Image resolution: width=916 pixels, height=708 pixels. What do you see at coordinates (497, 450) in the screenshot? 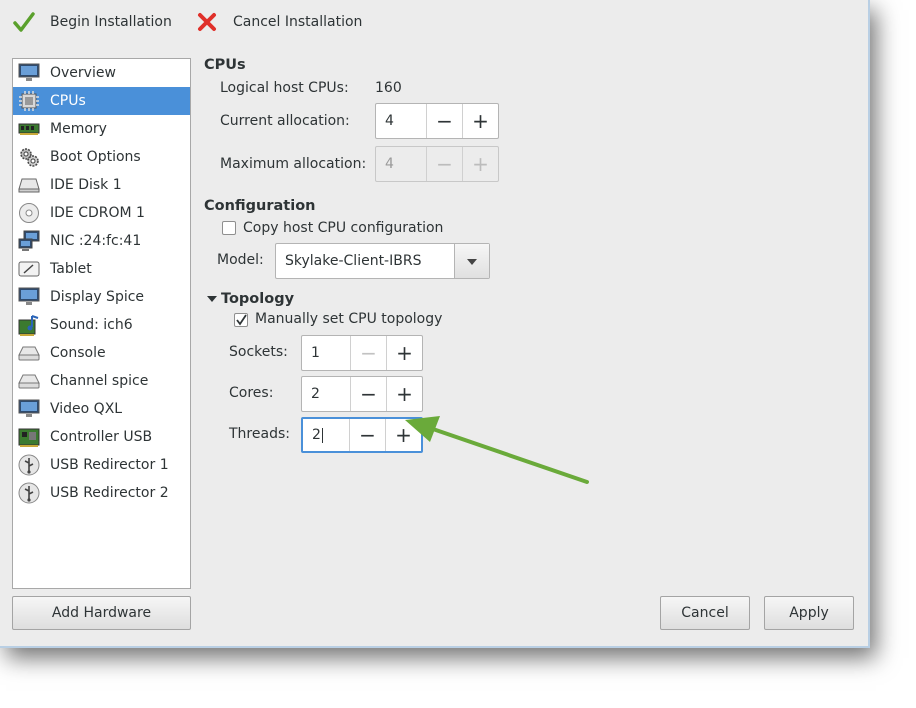
I see `annotation-arrow-icon` at bounding box center [497, 450].